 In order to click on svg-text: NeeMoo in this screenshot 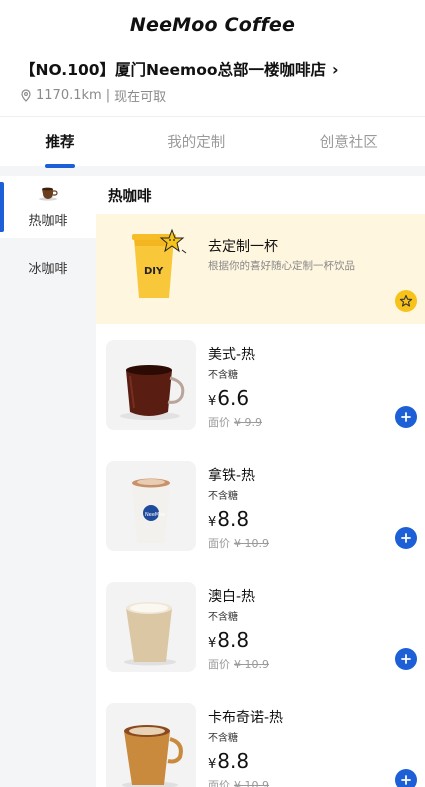, I will do `click(155, 515)`.